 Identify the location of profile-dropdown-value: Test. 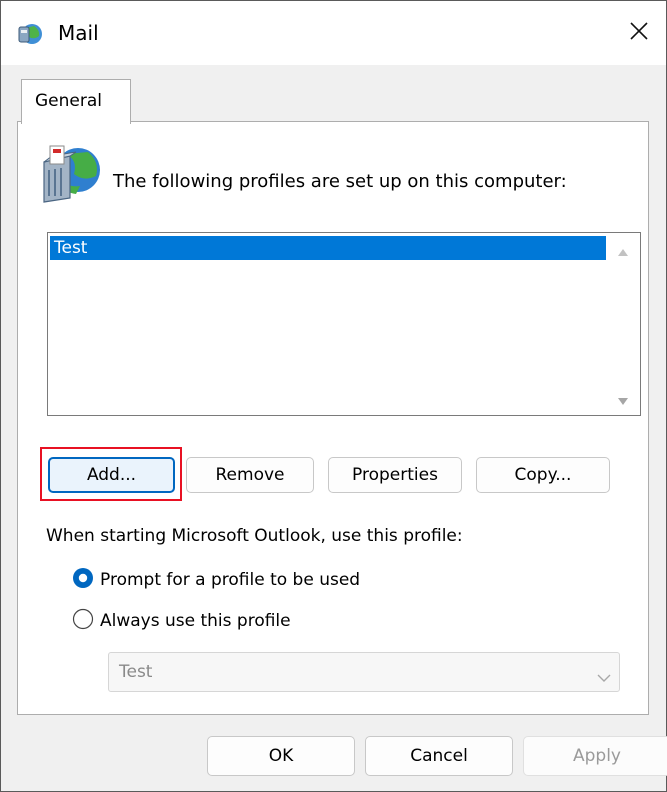
(136, 672).